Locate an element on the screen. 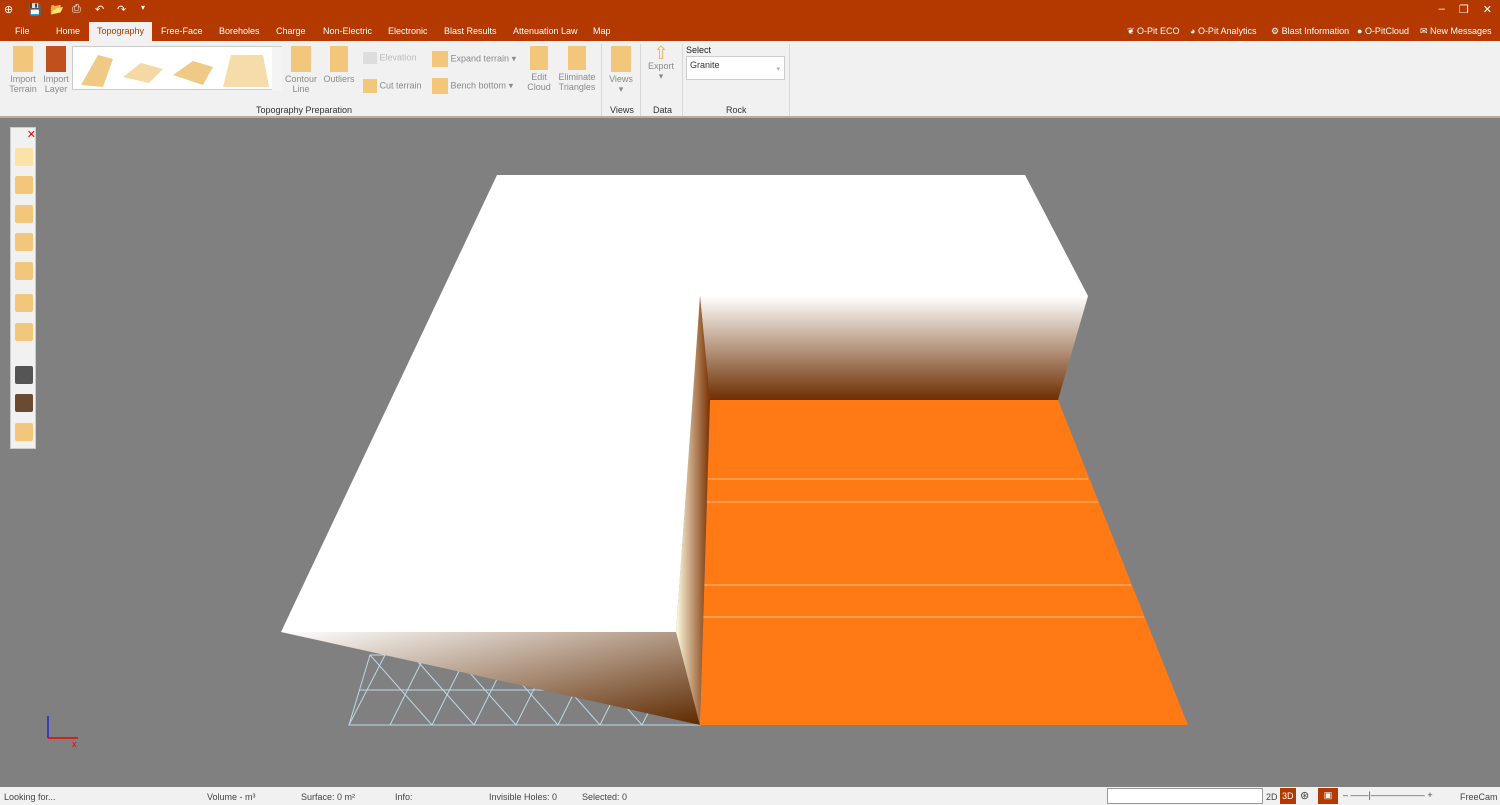  tab-boreholes: Boreholes is located at coordinates (239, 31).